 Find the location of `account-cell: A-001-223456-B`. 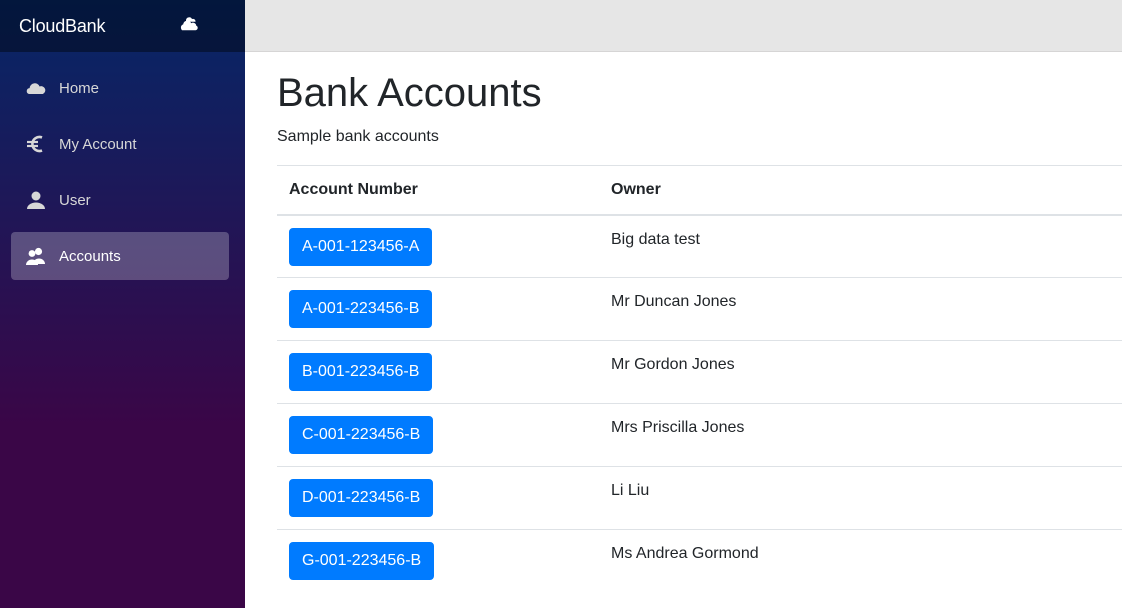

account-cell: A-001-223456-B is located at coordinates (438, 309).